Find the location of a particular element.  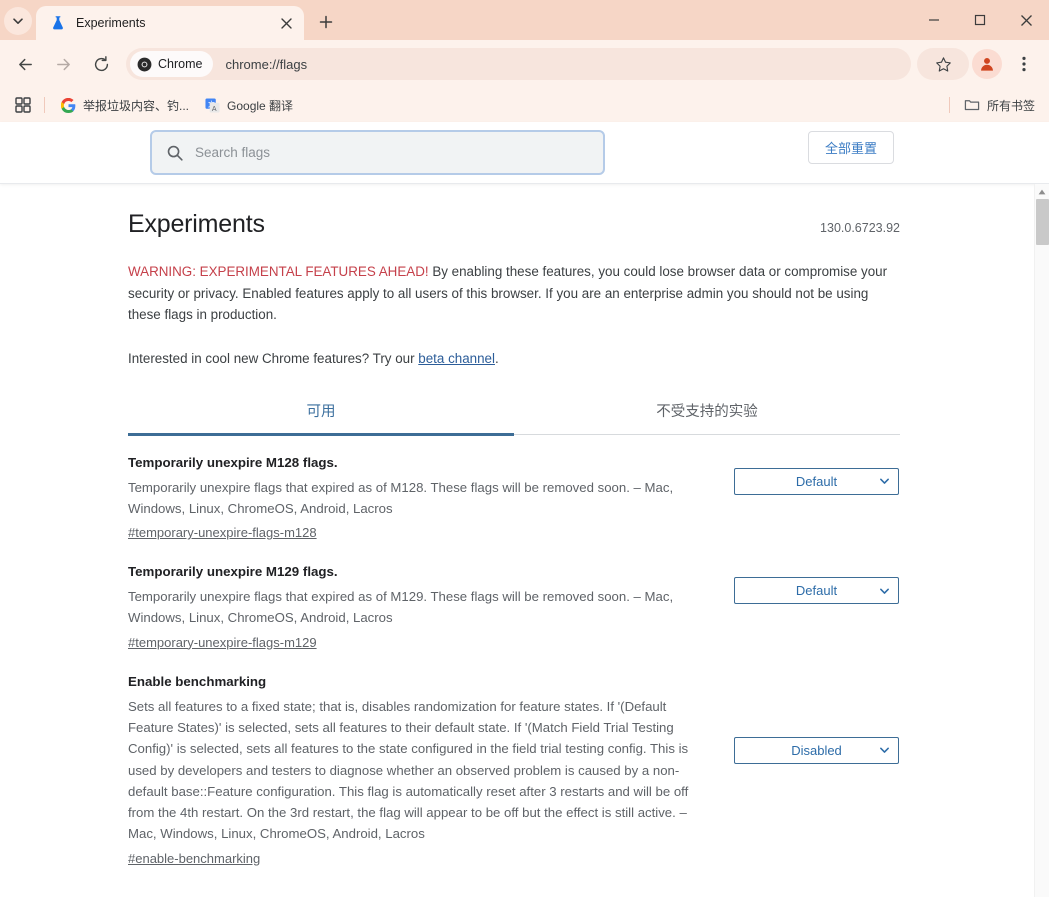

flags-title-row: Experiments 130.0.6723.92 is located at coordinates (514, 211).